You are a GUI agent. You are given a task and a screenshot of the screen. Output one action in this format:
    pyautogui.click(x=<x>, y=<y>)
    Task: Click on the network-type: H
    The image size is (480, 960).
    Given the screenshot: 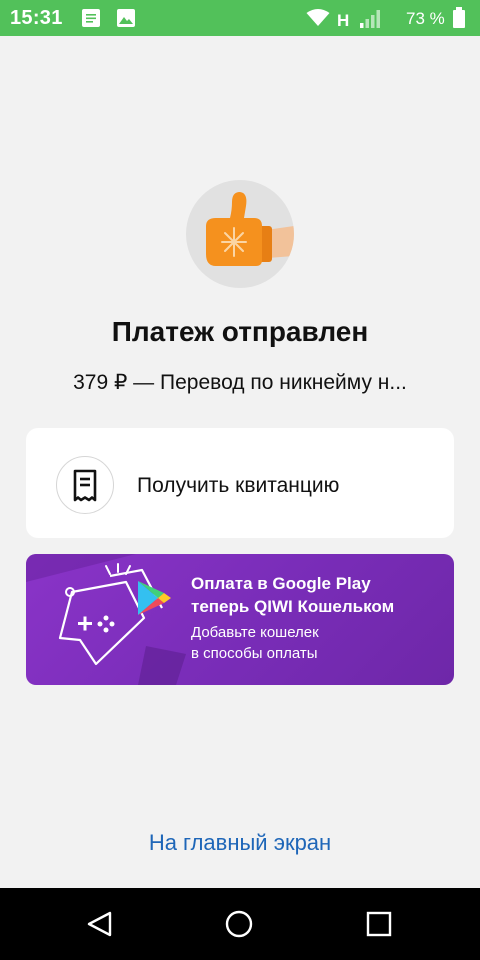 What is the action you would take?
    pyautogui.click(x=343, y=20)
    